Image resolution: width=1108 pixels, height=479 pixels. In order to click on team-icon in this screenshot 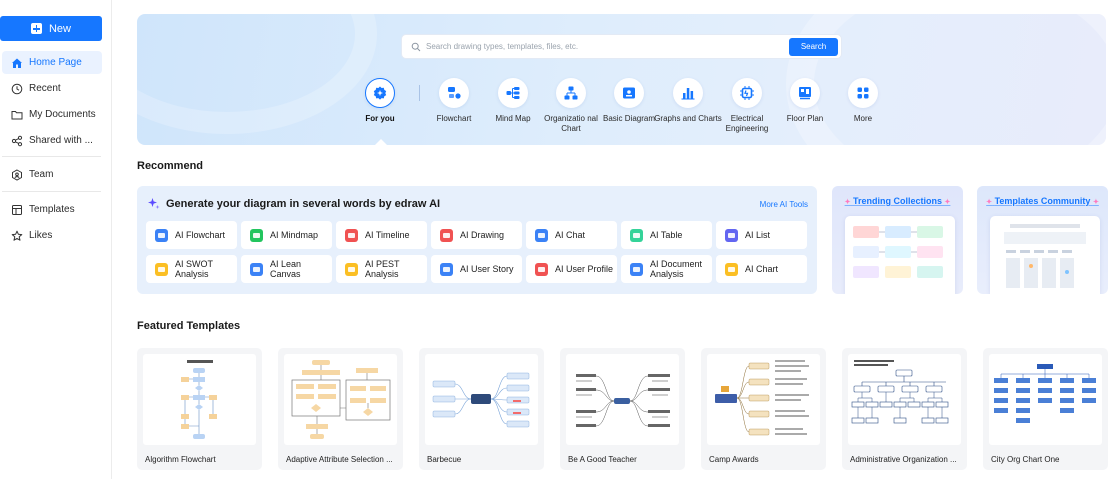, I will do `click(17, 174)`.